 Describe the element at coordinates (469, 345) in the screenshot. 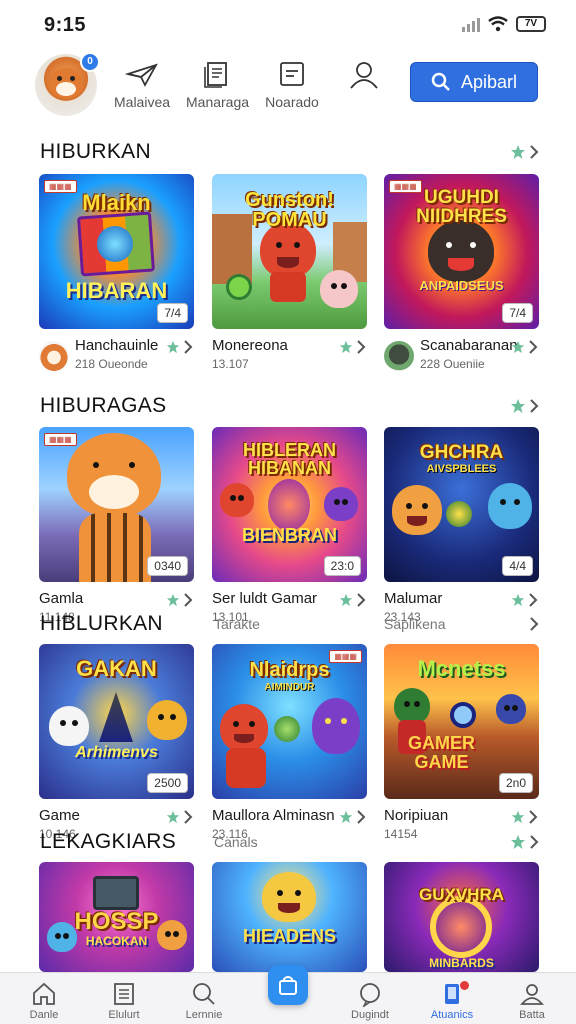

I see `game-title: Scanabaranan` at that location.